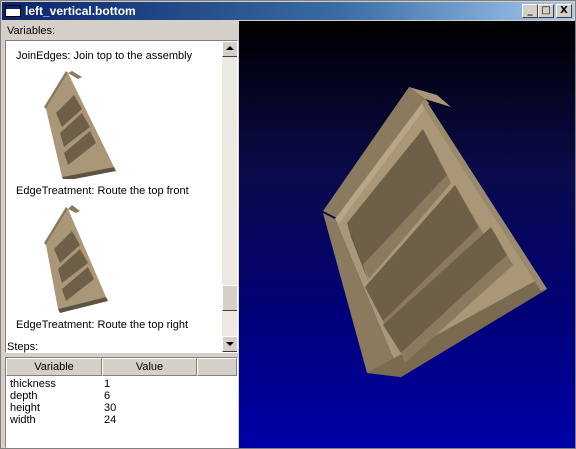 Image resolution: width=576 pixels, height=449 pixels. I want to click on window-icon, so click(13, 11).